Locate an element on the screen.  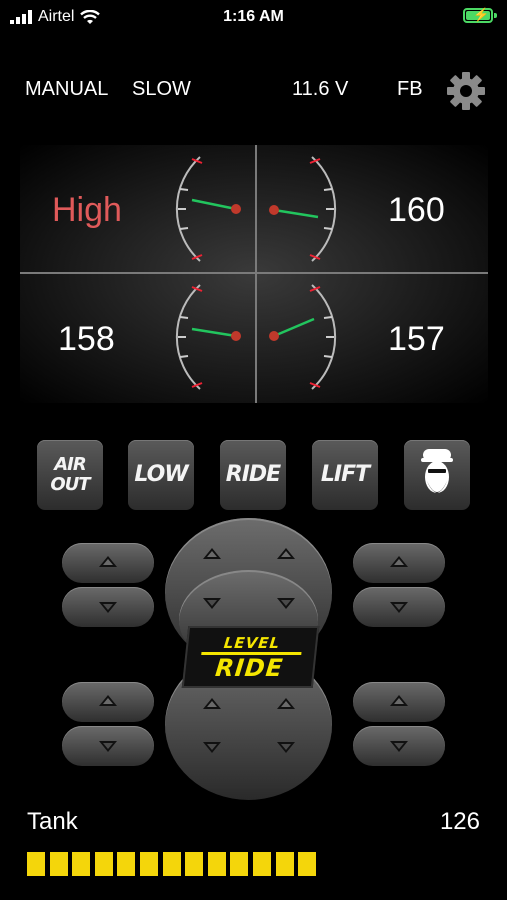
rear-right-down-button is located at coordinates (399, 746).